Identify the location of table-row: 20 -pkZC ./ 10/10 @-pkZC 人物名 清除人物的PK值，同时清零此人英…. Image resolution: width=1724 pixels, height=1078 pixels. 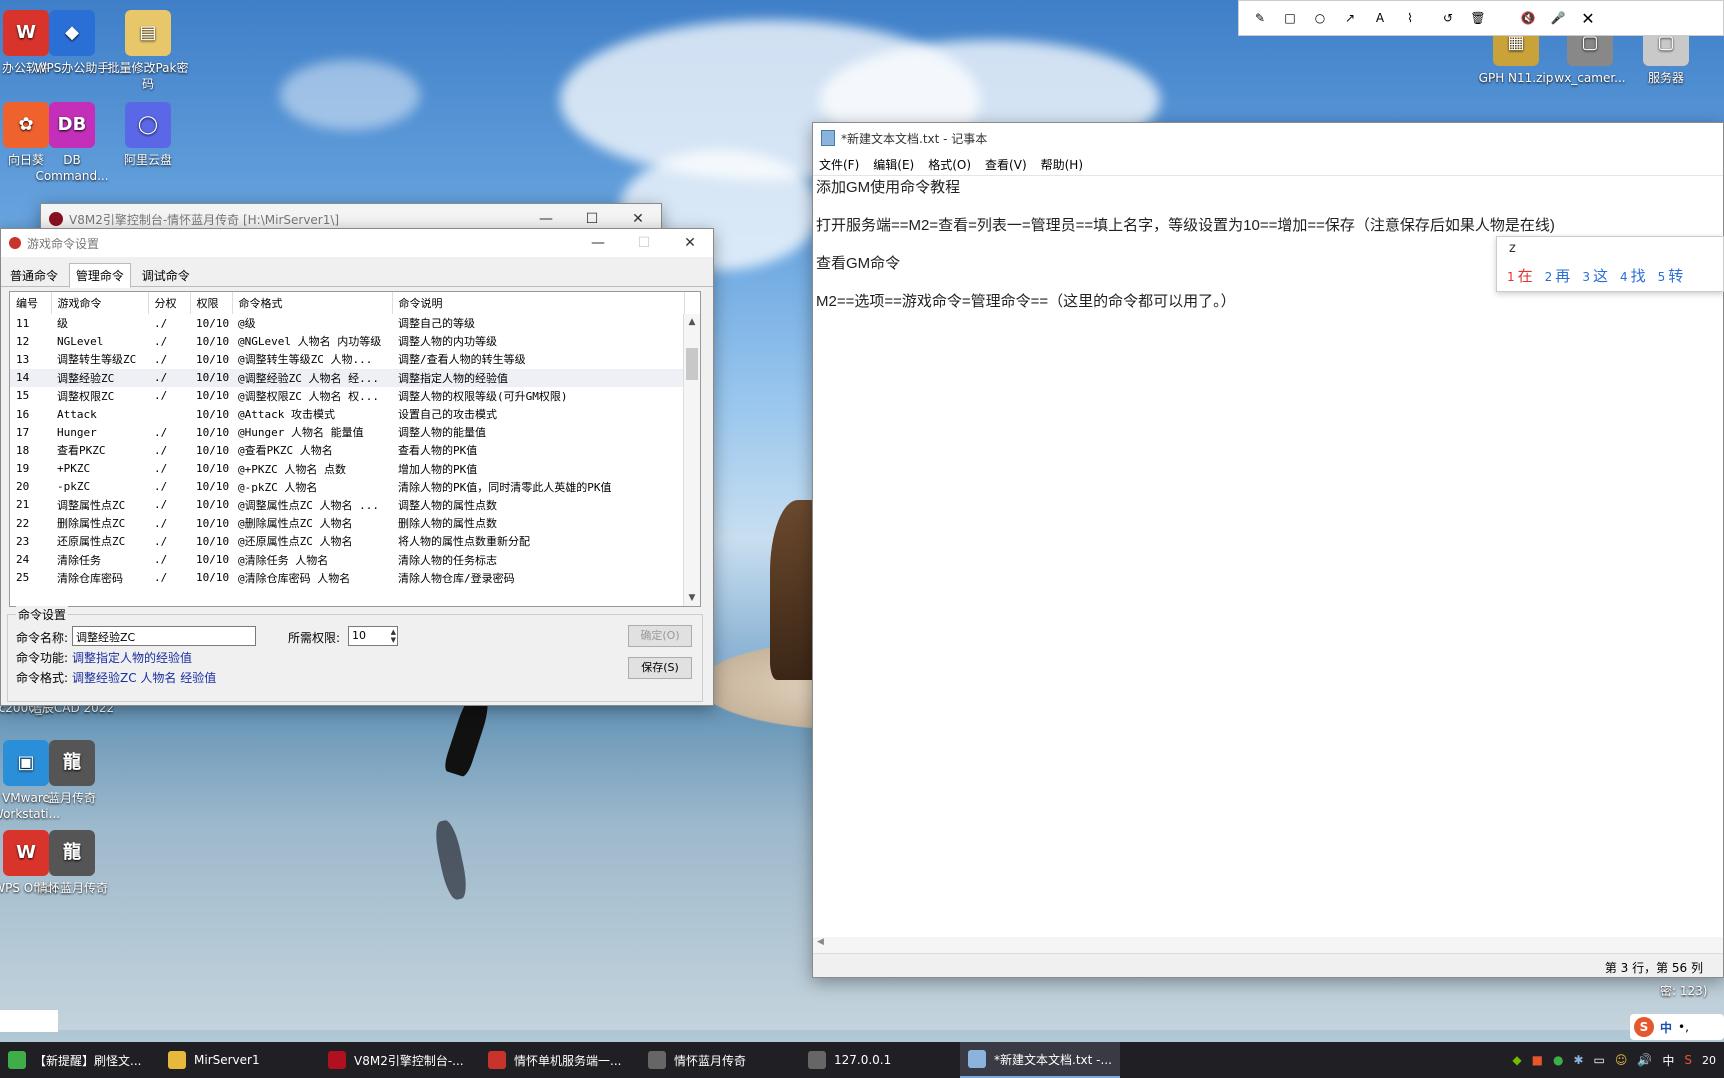
(347, 487).